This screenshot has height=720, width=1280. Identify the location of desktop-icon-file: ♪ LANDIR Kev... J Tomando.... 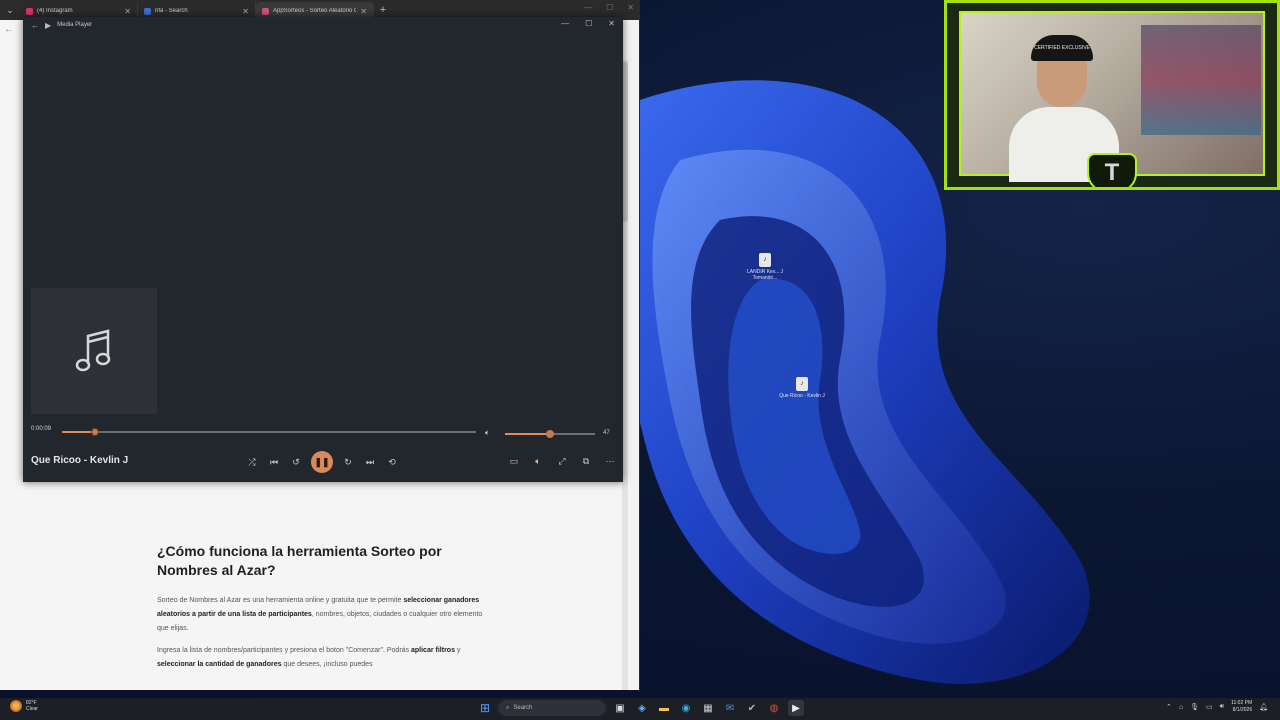
(765, 267).